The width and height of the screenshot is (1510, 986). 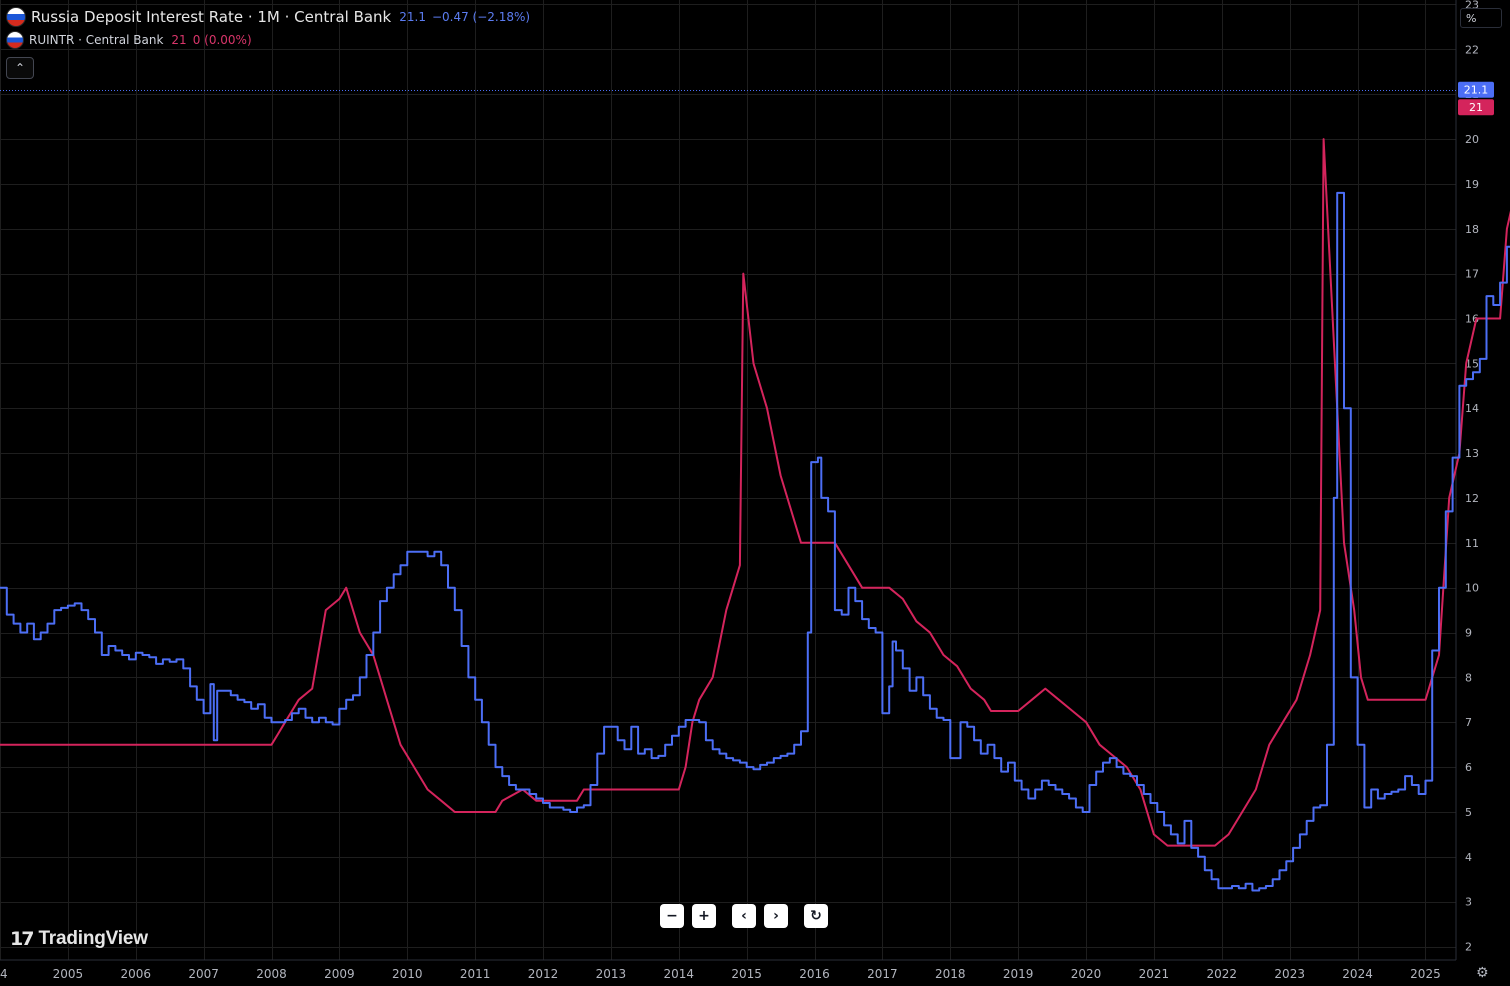 What do you see at coordinates (1357, 974) in the screenshot?
I see `x-tick-label: 2024` at bounding box center [1357, 974].